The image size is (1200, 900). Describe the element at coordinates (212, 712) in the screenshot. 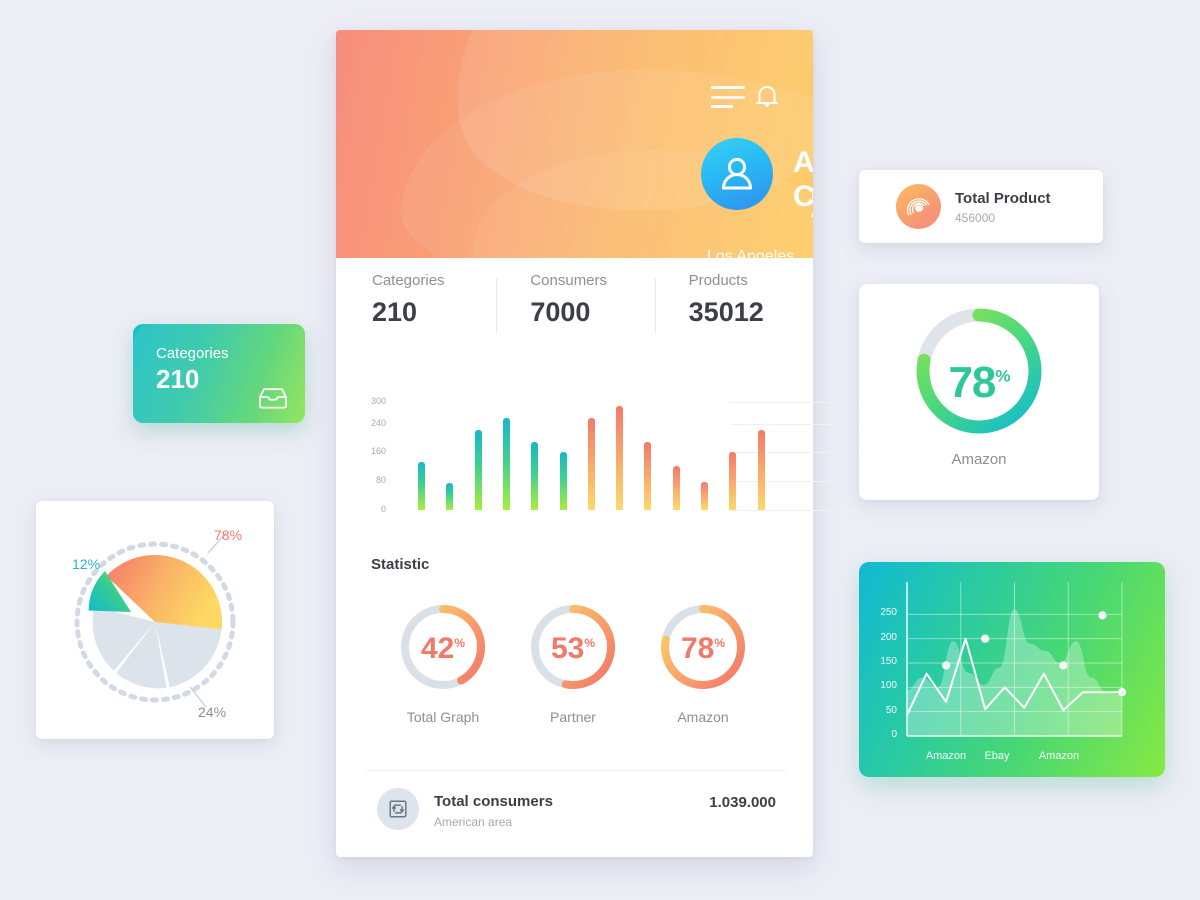

I see `pie-label-24: 24%` at that location.